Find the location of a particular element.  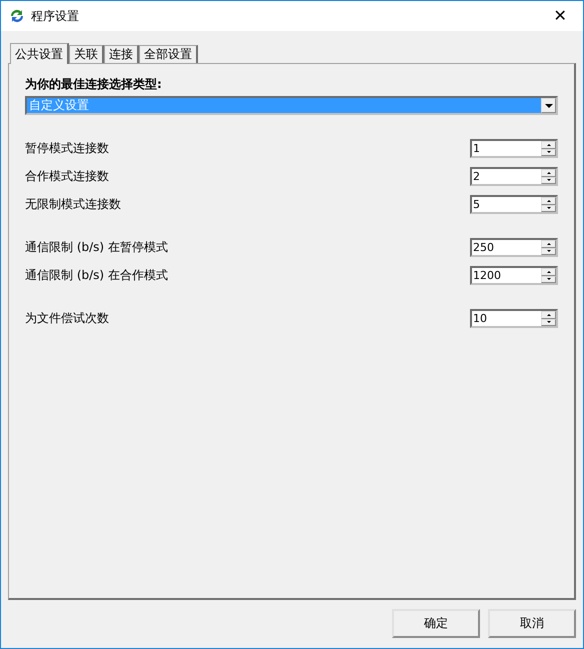

dialog-button: 取消 is located at coordinates (532, 623).